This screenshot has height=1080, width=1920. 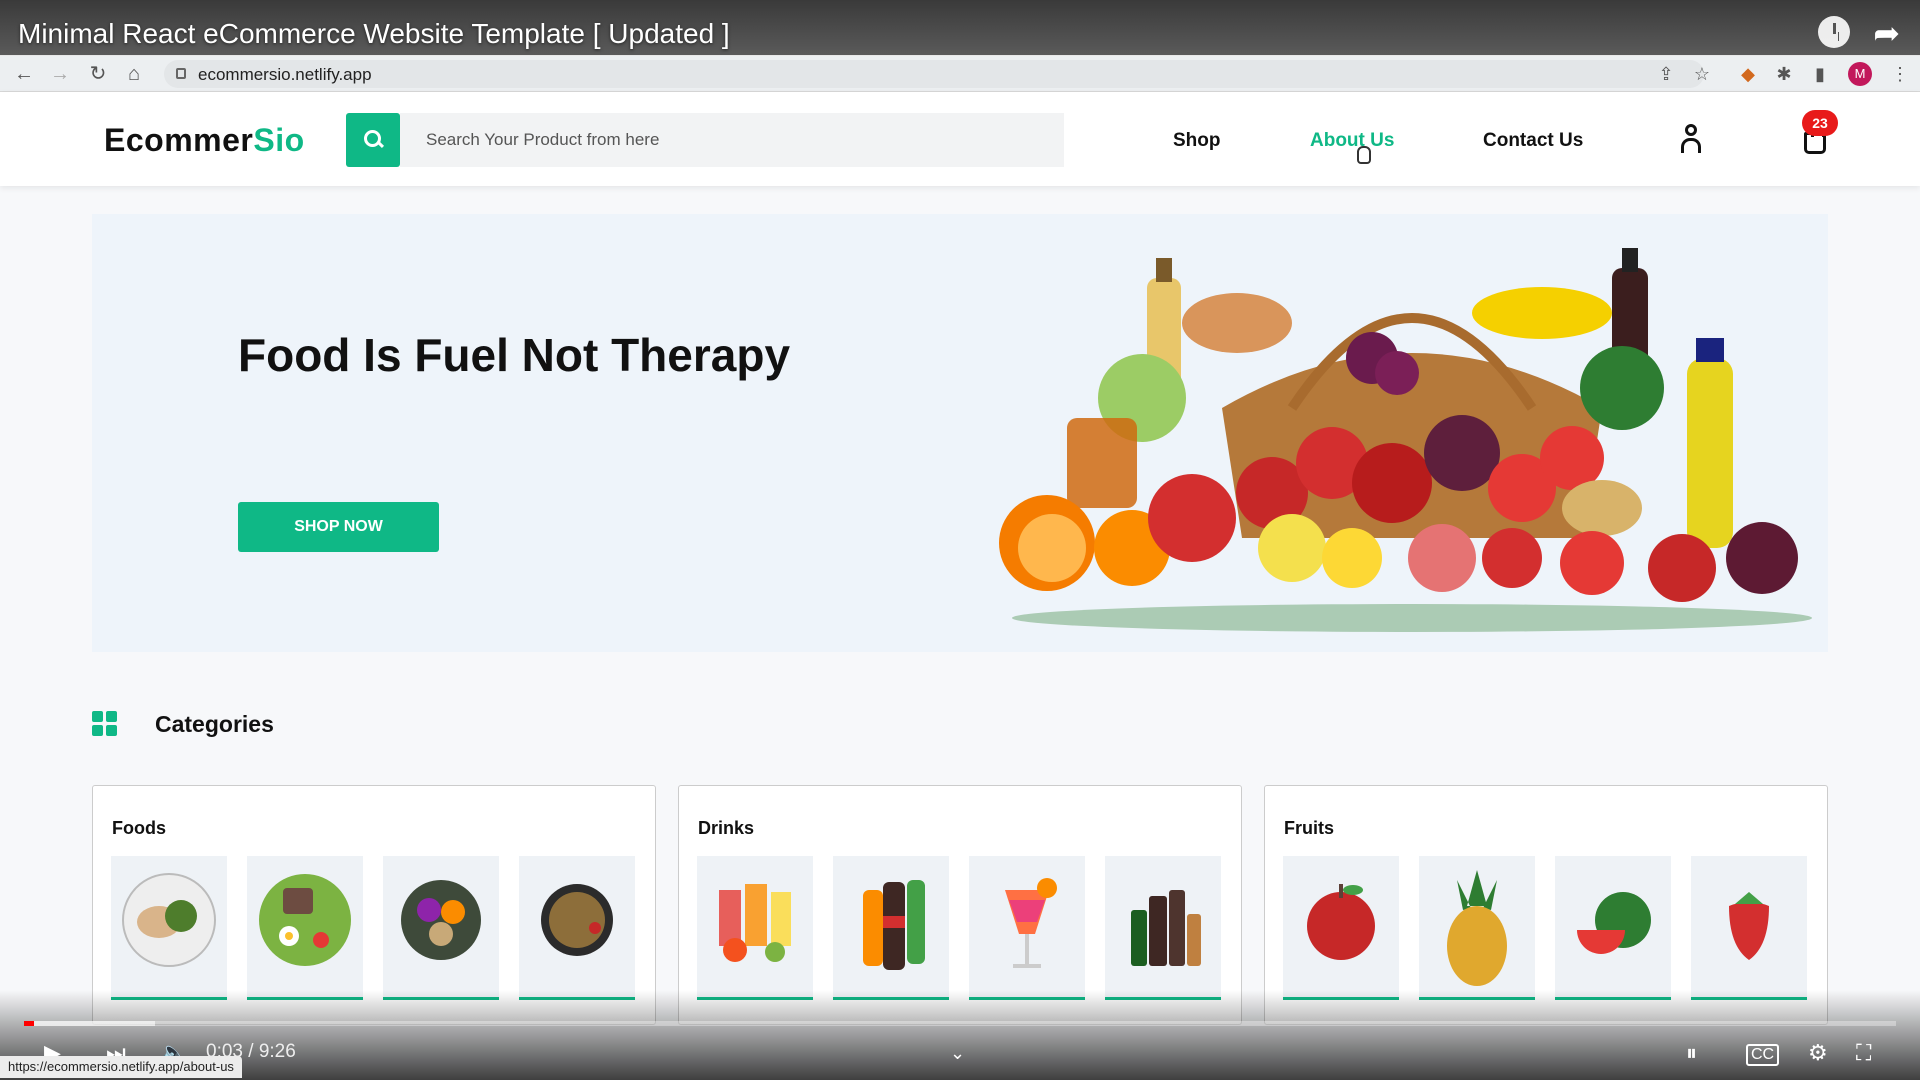 What do you see at coordinates (894, 925) in the screenshot?
I see `soda-bottles-image` at bounding box center [894, 925].